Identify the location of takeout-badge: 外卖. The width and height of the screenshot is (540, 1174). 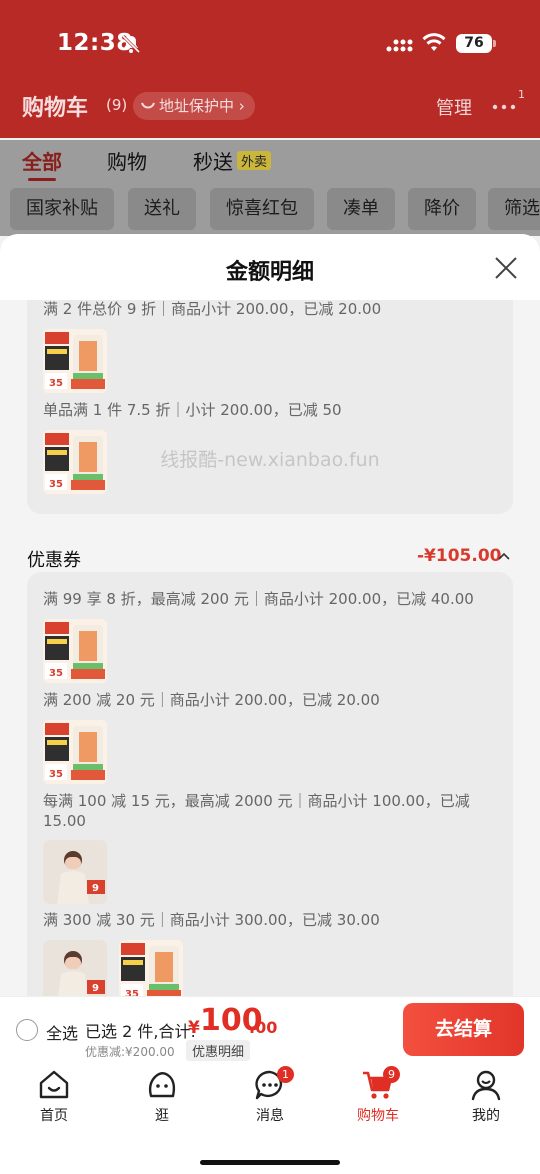
(254, 160).